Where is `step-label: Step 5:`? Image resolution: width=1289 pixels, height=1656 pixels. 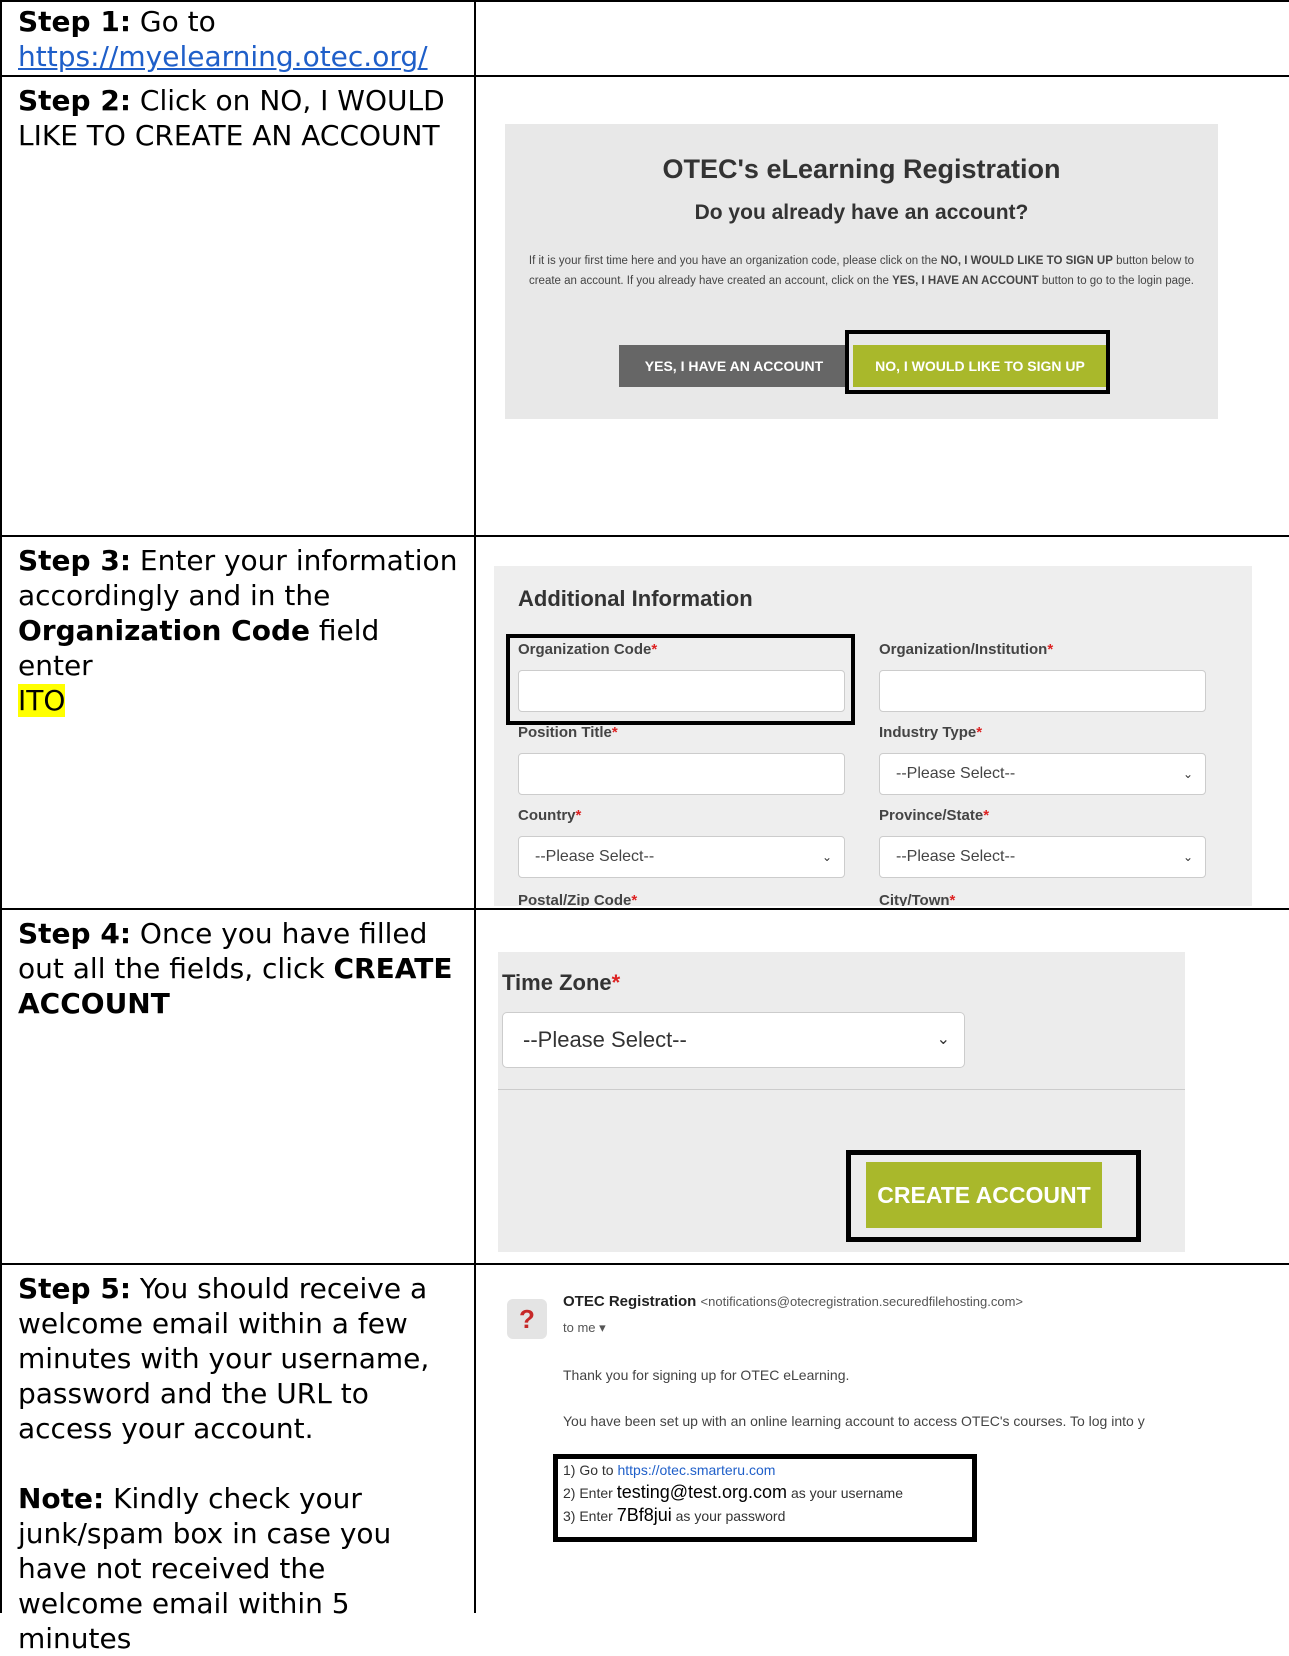
step-label: Step 5: is located at coordinates (75, 1288).